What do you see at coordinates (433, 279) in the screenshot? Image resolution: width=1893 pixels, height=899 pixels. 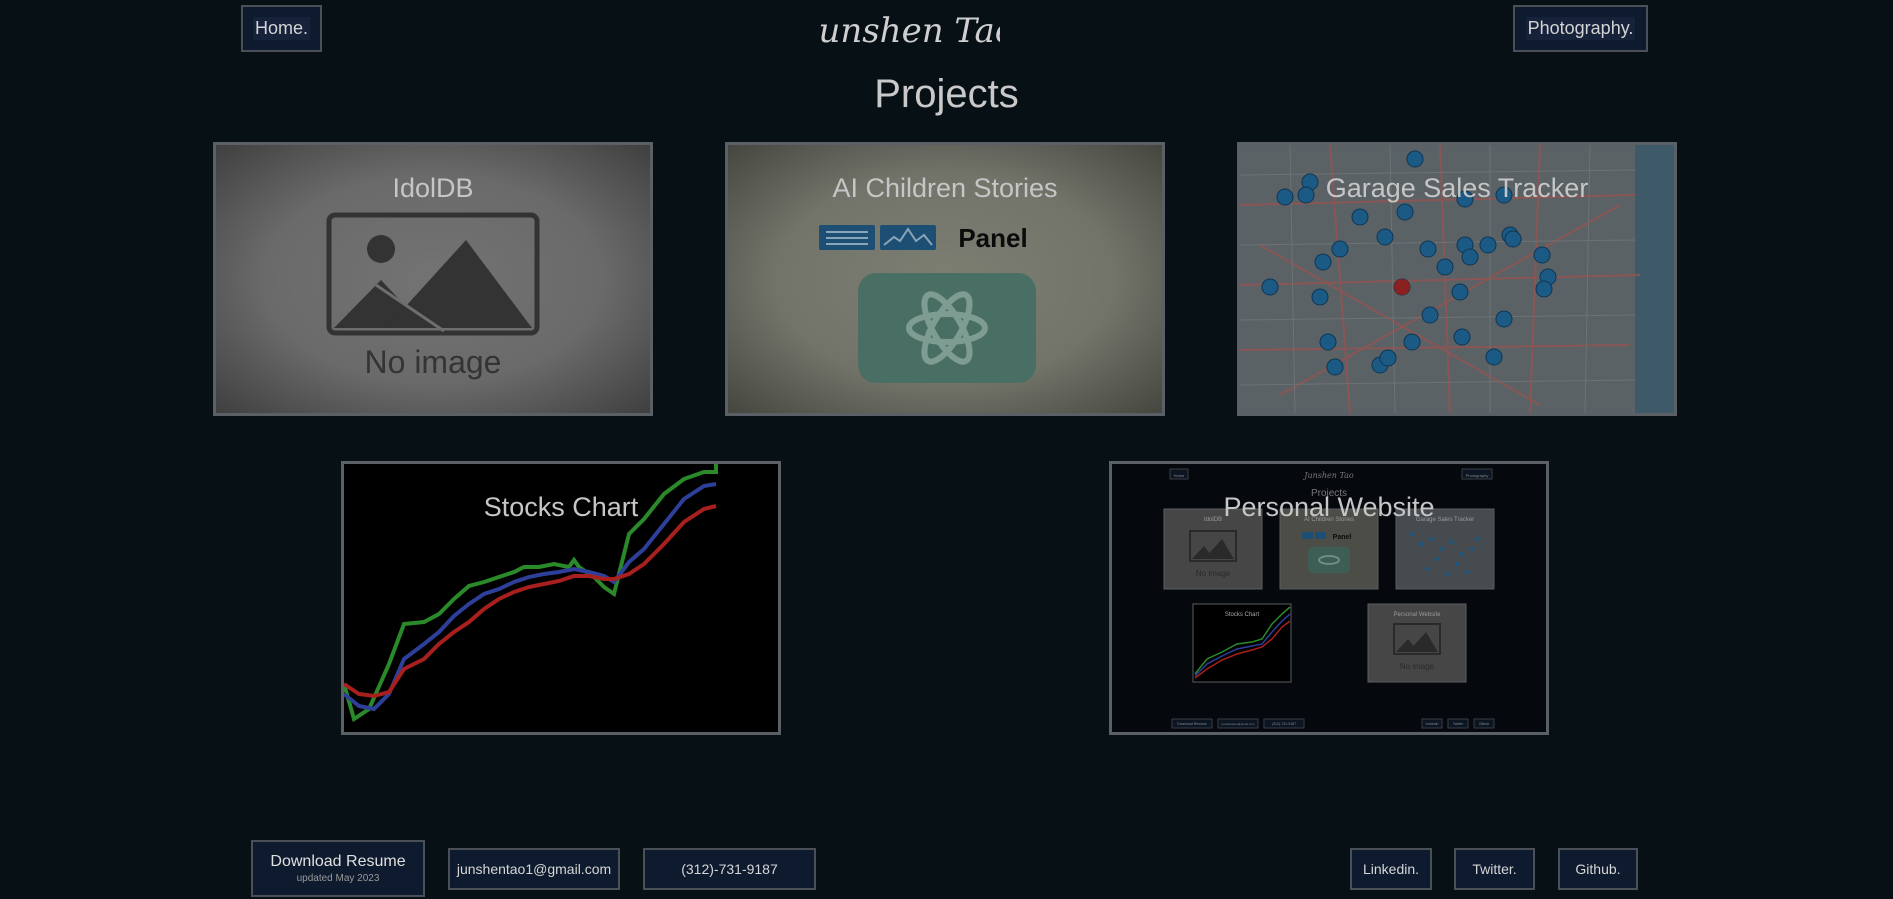 I see `project-card-idoldb: No image IdolDB` at bounding box center [433, 279].